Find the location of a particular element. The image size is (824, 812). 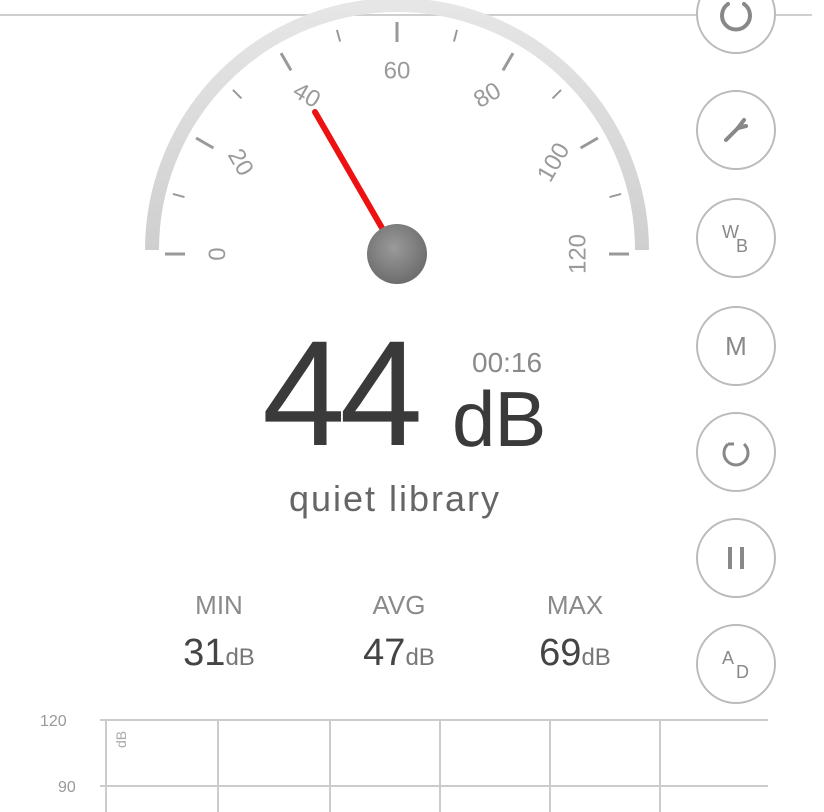

history-chart: 120 90 dB is located at coordinates (404, 762).